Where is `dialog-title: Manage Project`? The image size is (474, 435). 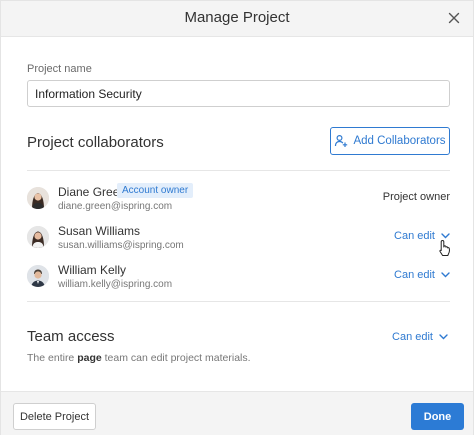 dialog-title: Manage Project is located at coordinates (237, 17).